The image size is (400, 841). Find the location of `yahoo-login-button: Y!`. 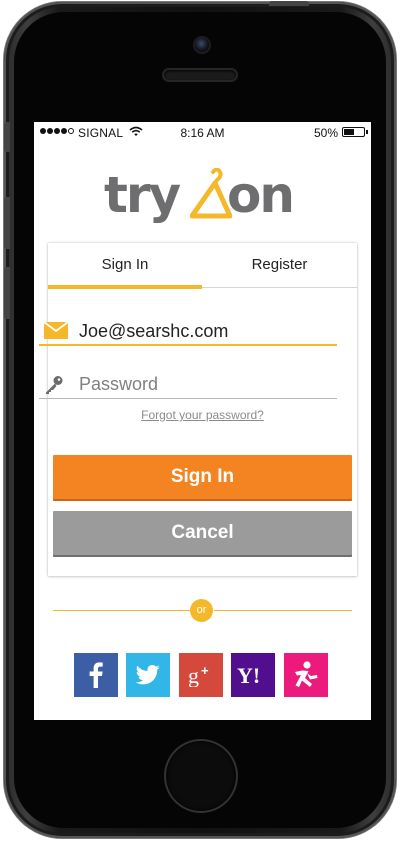

yahoo-login-button: Y! is located at coordinates (253, 675).